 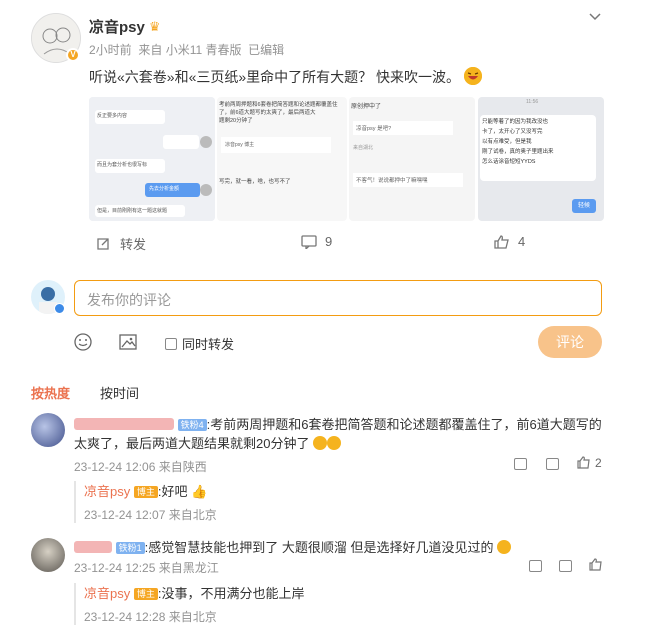 What do you see at coordinates (552, 466) in the screenshot?
I see `comment-1-reply-icon` at bounding box center [552, 466].